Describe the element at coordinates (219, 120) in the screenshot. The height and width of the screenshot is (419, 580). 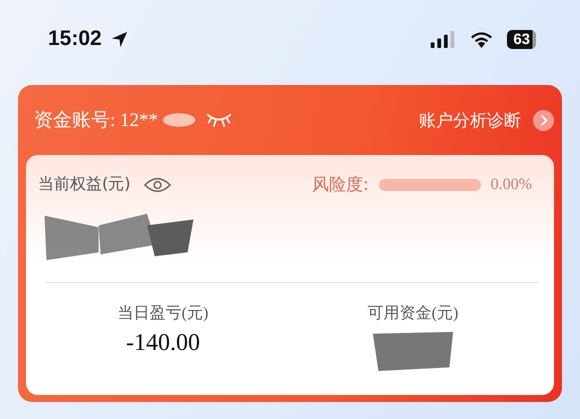
I see `closed-eye-icon` at that location.